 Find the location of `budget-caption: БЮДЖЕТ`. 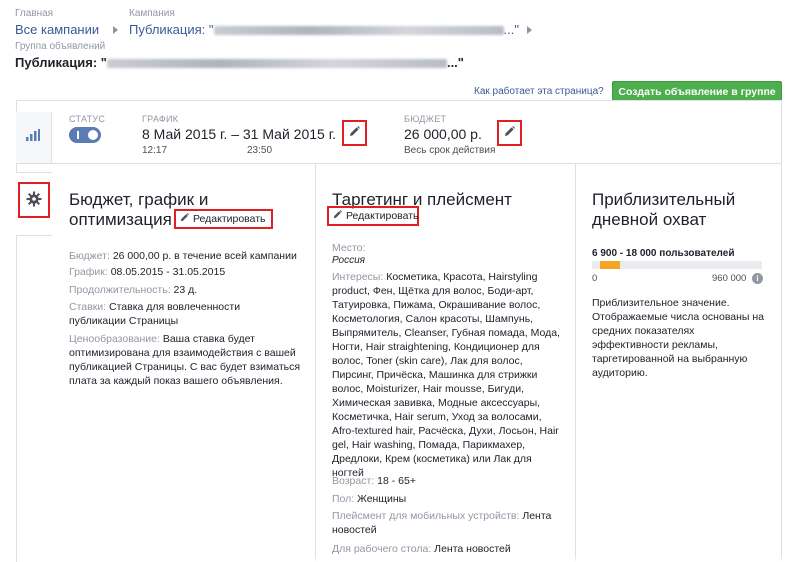

budget-caption: БЮДЖЕТ is located at coordinates (425, 119).